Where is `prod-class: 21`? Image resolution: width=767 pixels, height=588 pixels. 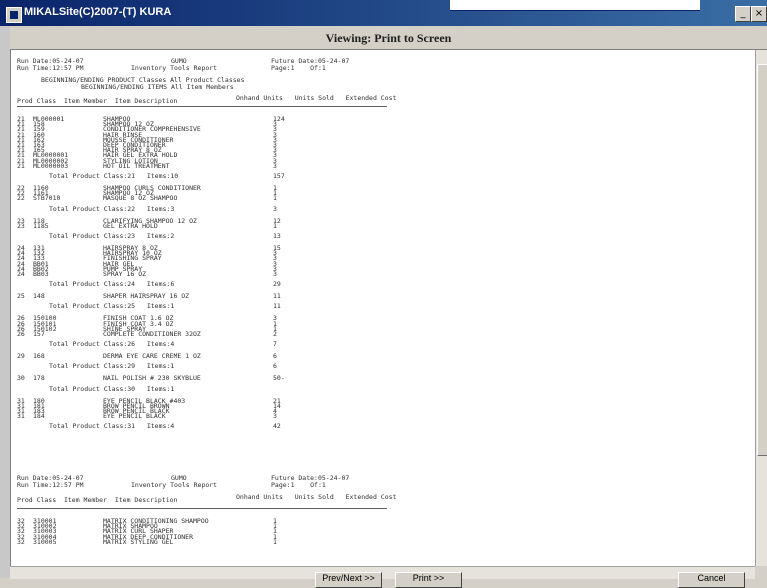
prod-class: 21 is located at coordinates (21, 165).